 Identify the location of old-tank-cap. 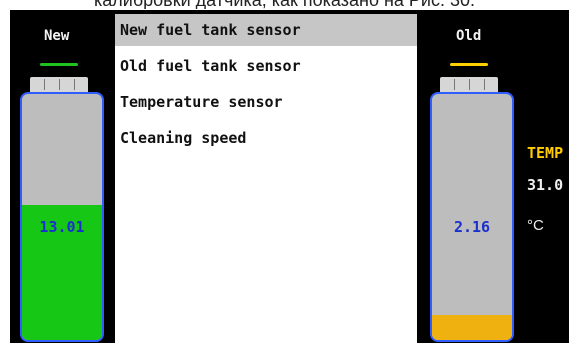
(469, 84).